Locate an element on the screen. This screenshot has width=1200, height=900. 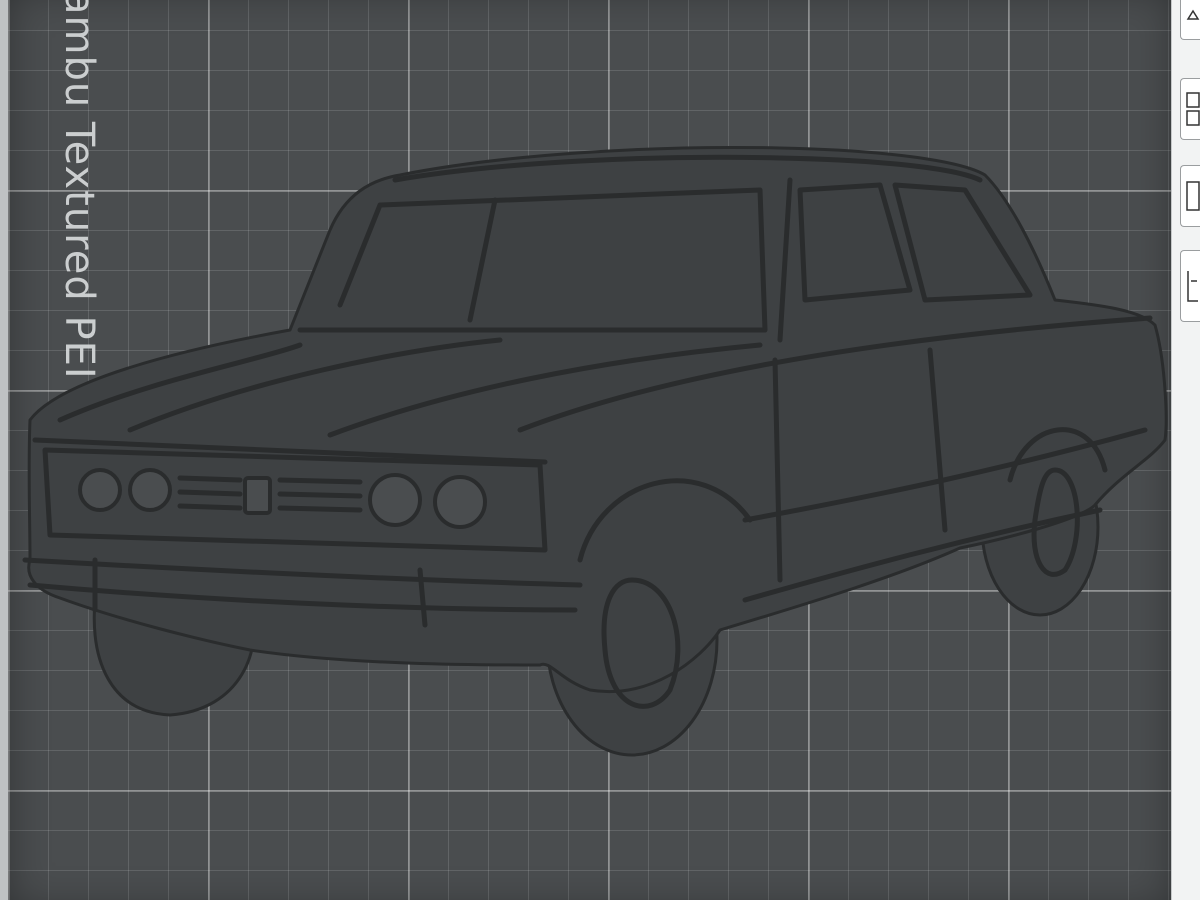
grille-emblem is located at coordinates (257, 495).